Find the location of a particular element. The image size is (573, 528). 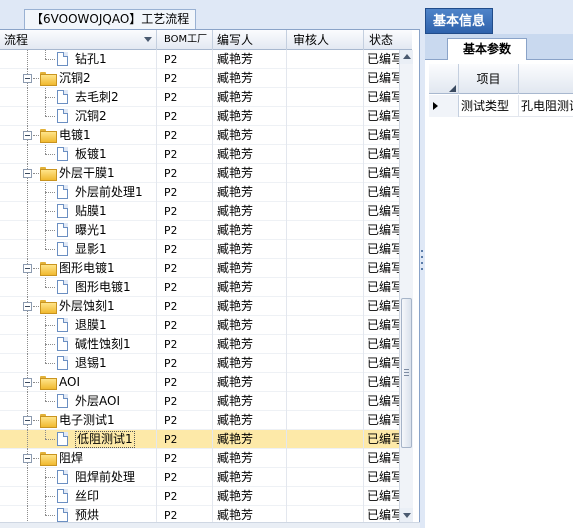

tree-cell: 预烘 is located at coordinates (78, 514).